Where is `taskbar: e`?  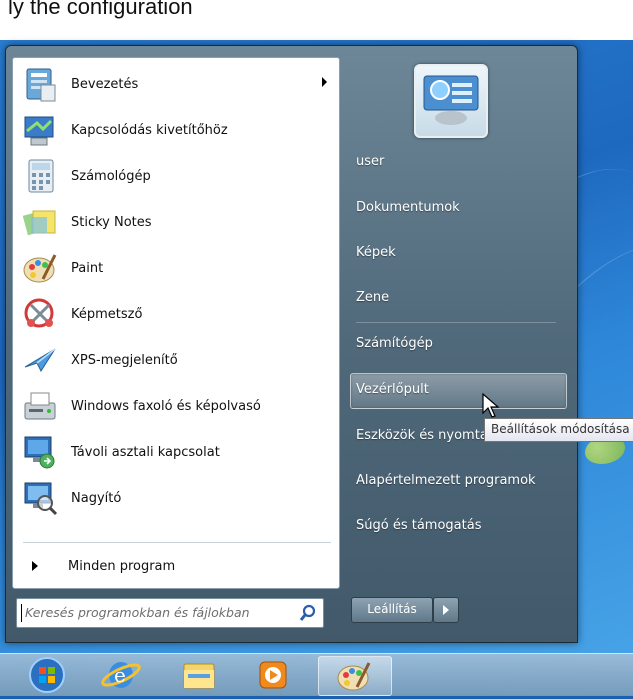 taskbar: e is located at coordinates (316, 674).